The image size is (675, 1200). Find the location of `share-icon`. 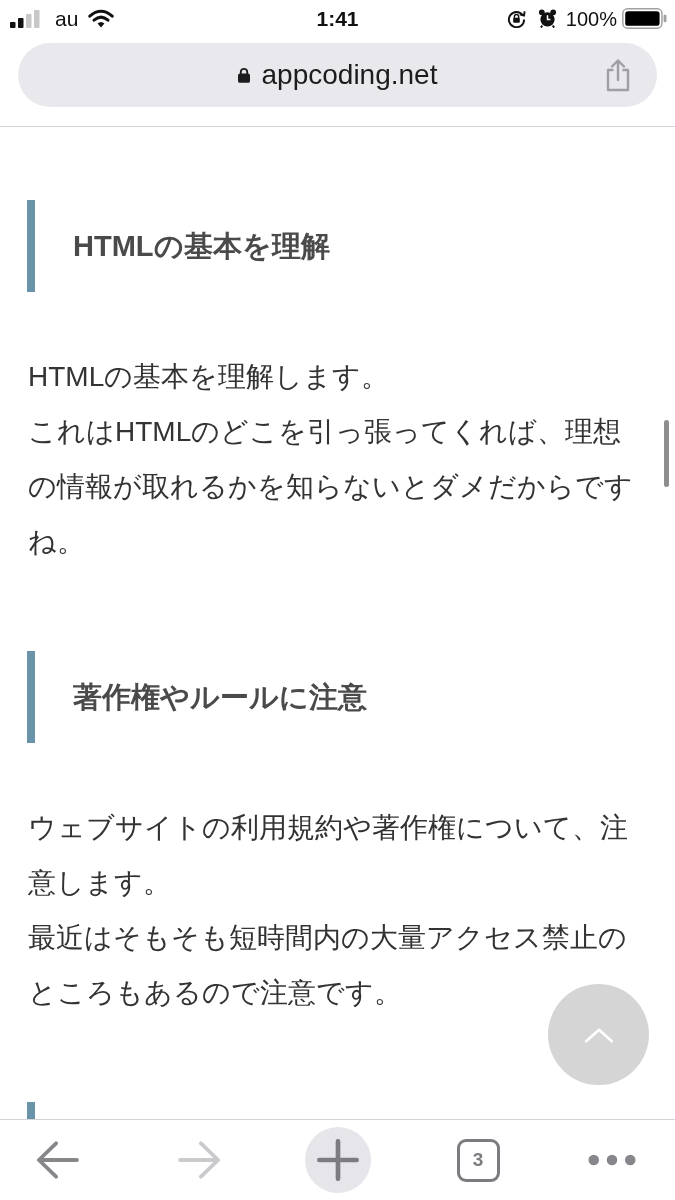

share-icon is located at coordinates (618, 75).